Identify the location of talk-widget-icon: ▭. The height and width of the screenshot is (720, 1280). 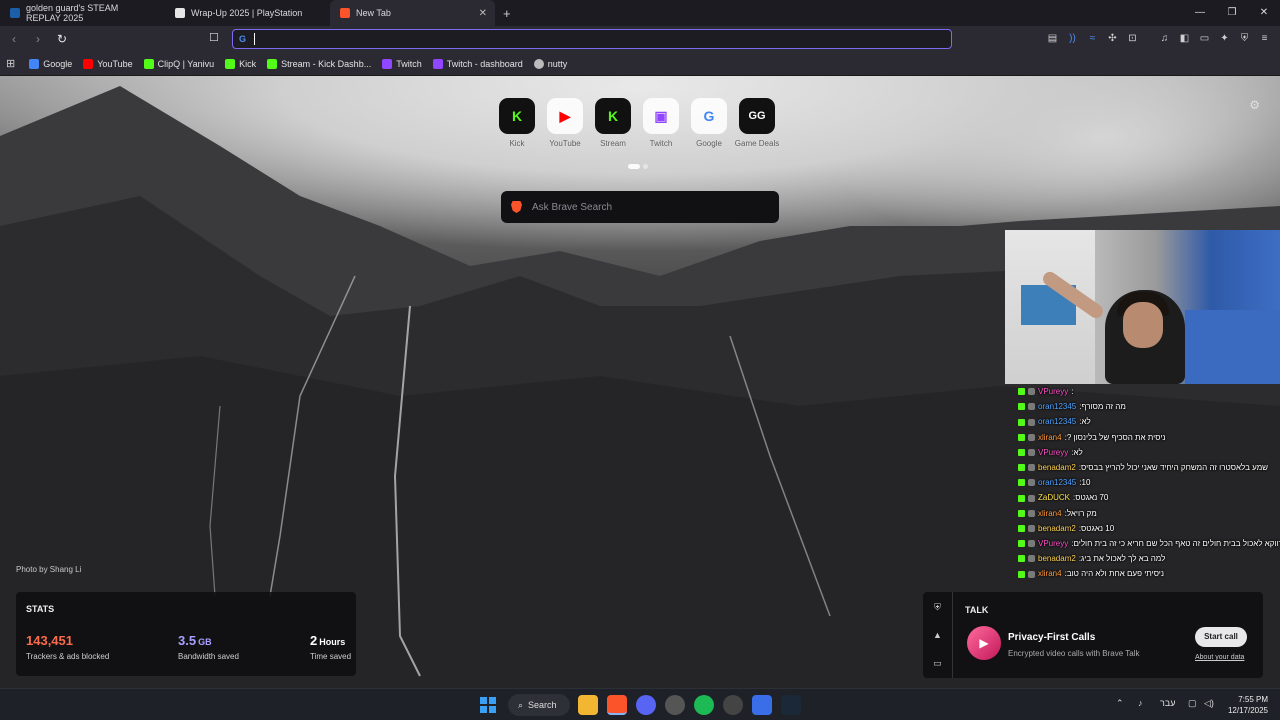
(937, 667).